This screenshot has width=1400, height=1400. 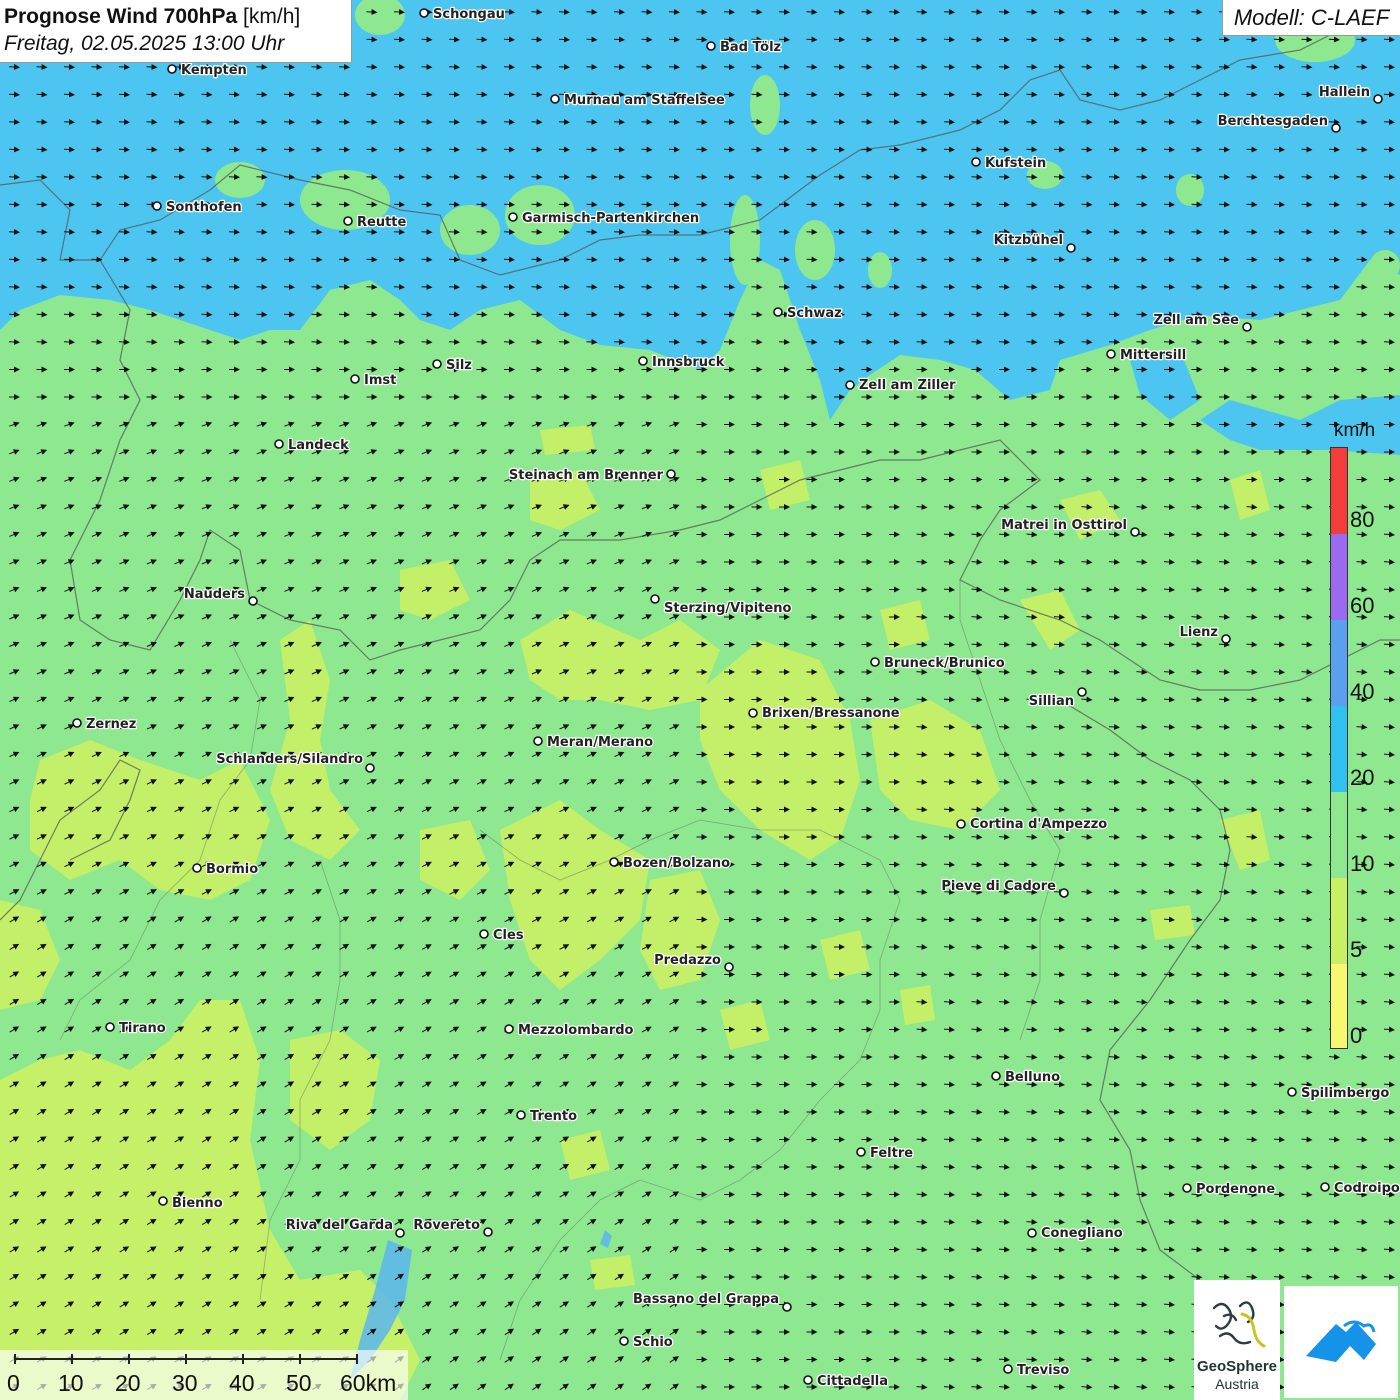 I want to click on mountain-logo-icon, so click(x=1341, y=1341).